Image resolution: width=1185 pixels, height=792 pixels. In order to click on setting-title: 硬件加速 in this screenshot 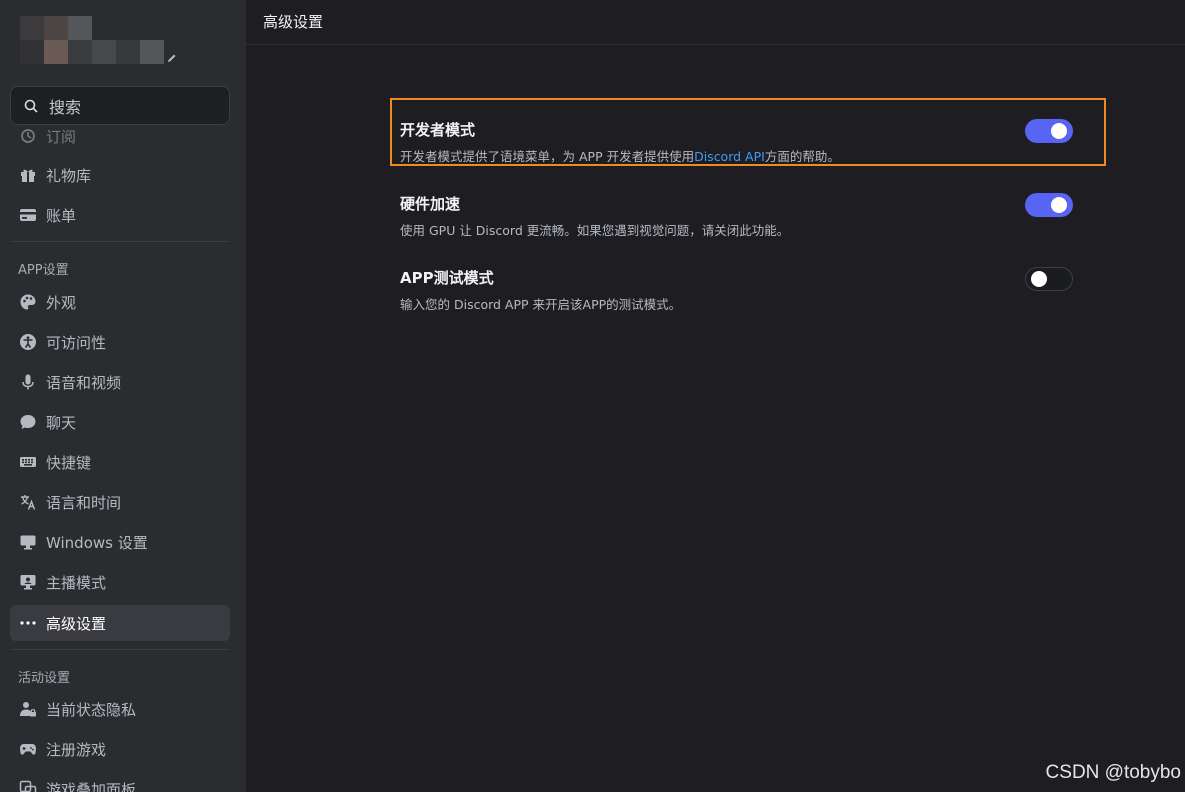, I will do `click(430, 204)`.